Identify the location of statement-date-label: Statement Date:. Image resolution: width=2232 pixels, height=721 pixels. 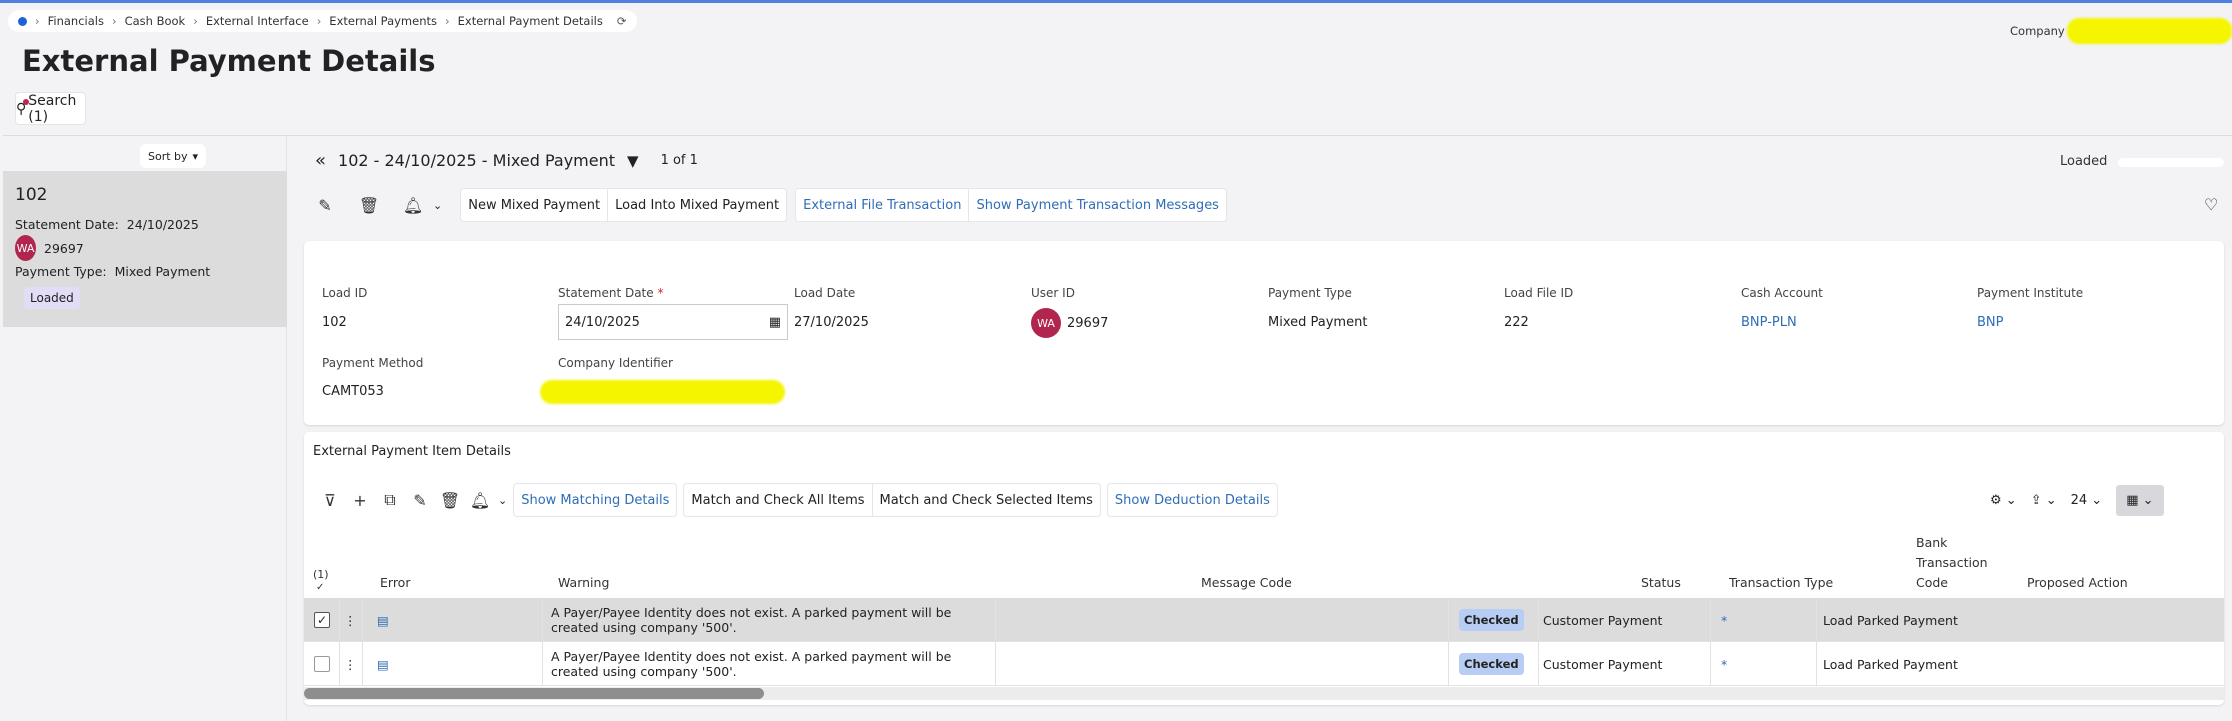
(67, 224).